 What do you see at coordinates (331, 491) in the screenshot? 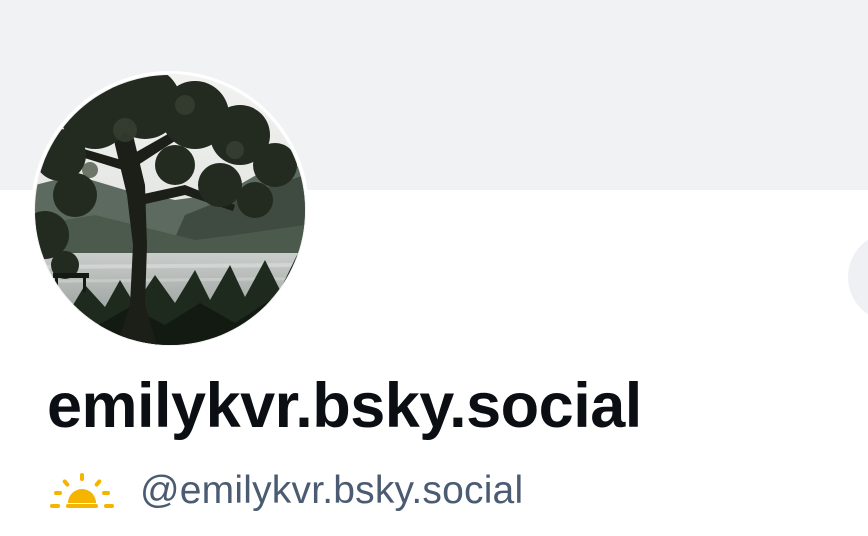
I see `profile-handle: @emilykvr.bsky.social` at bounding box center [331, 491].